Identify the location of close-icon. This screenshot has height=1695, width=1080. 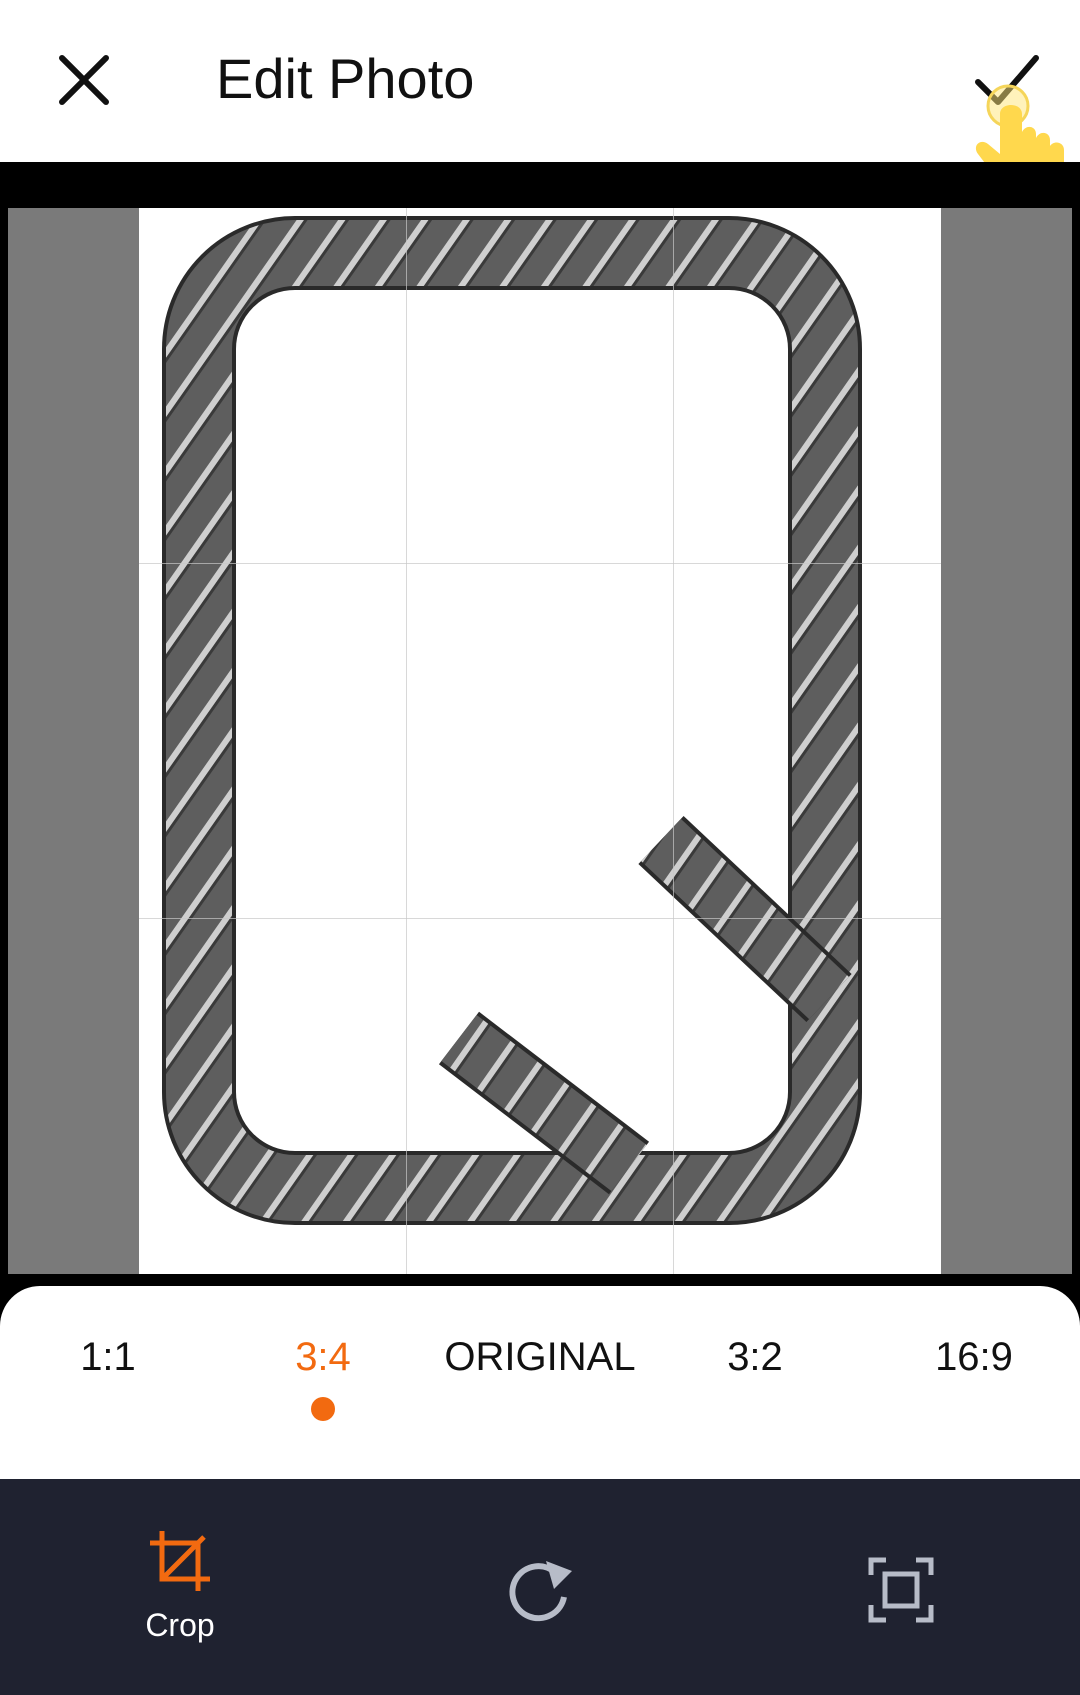
(84, 80).